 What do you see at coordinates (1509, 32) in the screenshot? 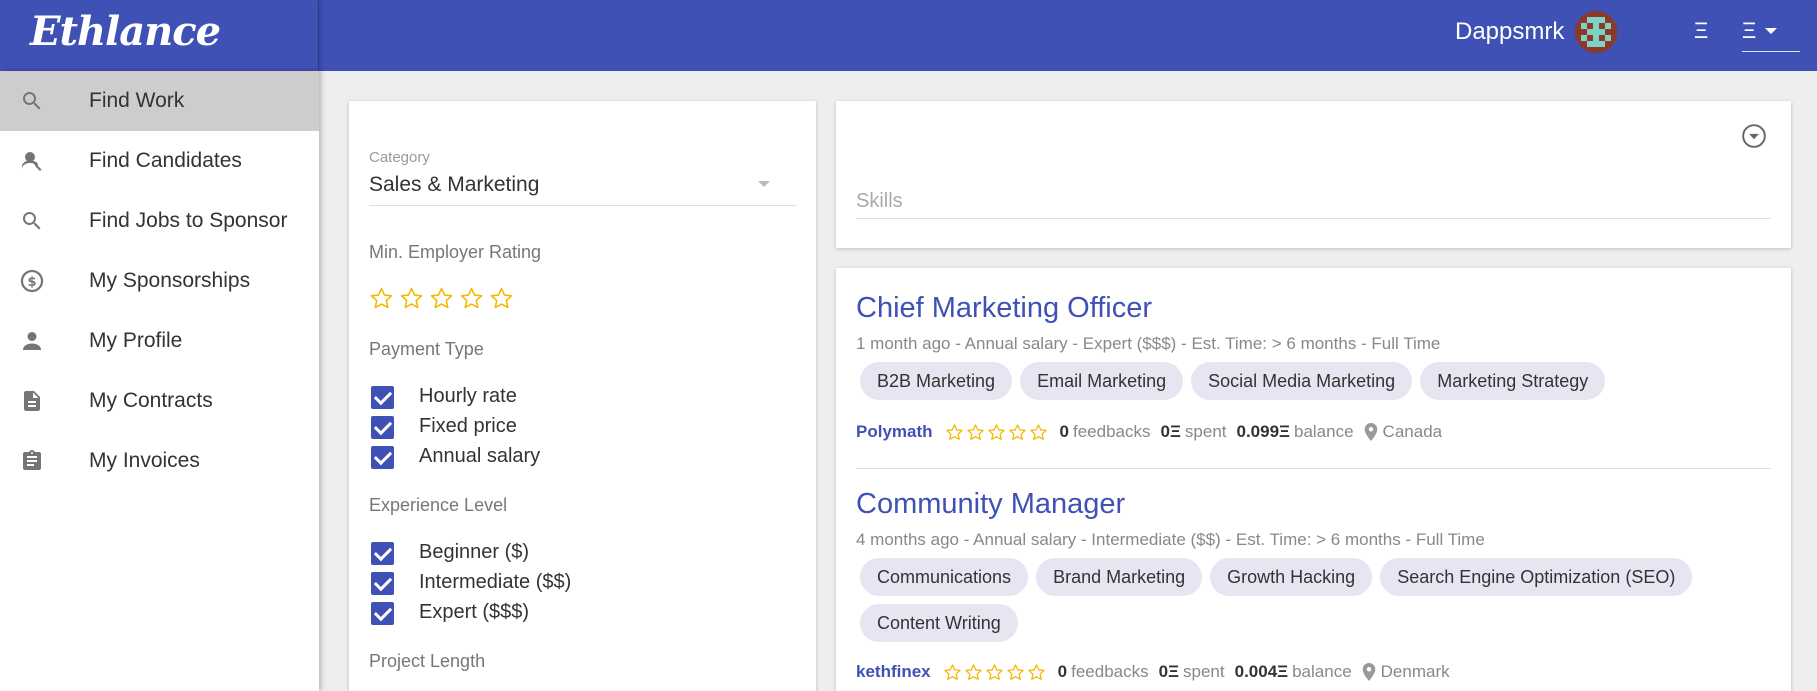
I see `username: Dappsmrk` at bounding box center [1509, 32].